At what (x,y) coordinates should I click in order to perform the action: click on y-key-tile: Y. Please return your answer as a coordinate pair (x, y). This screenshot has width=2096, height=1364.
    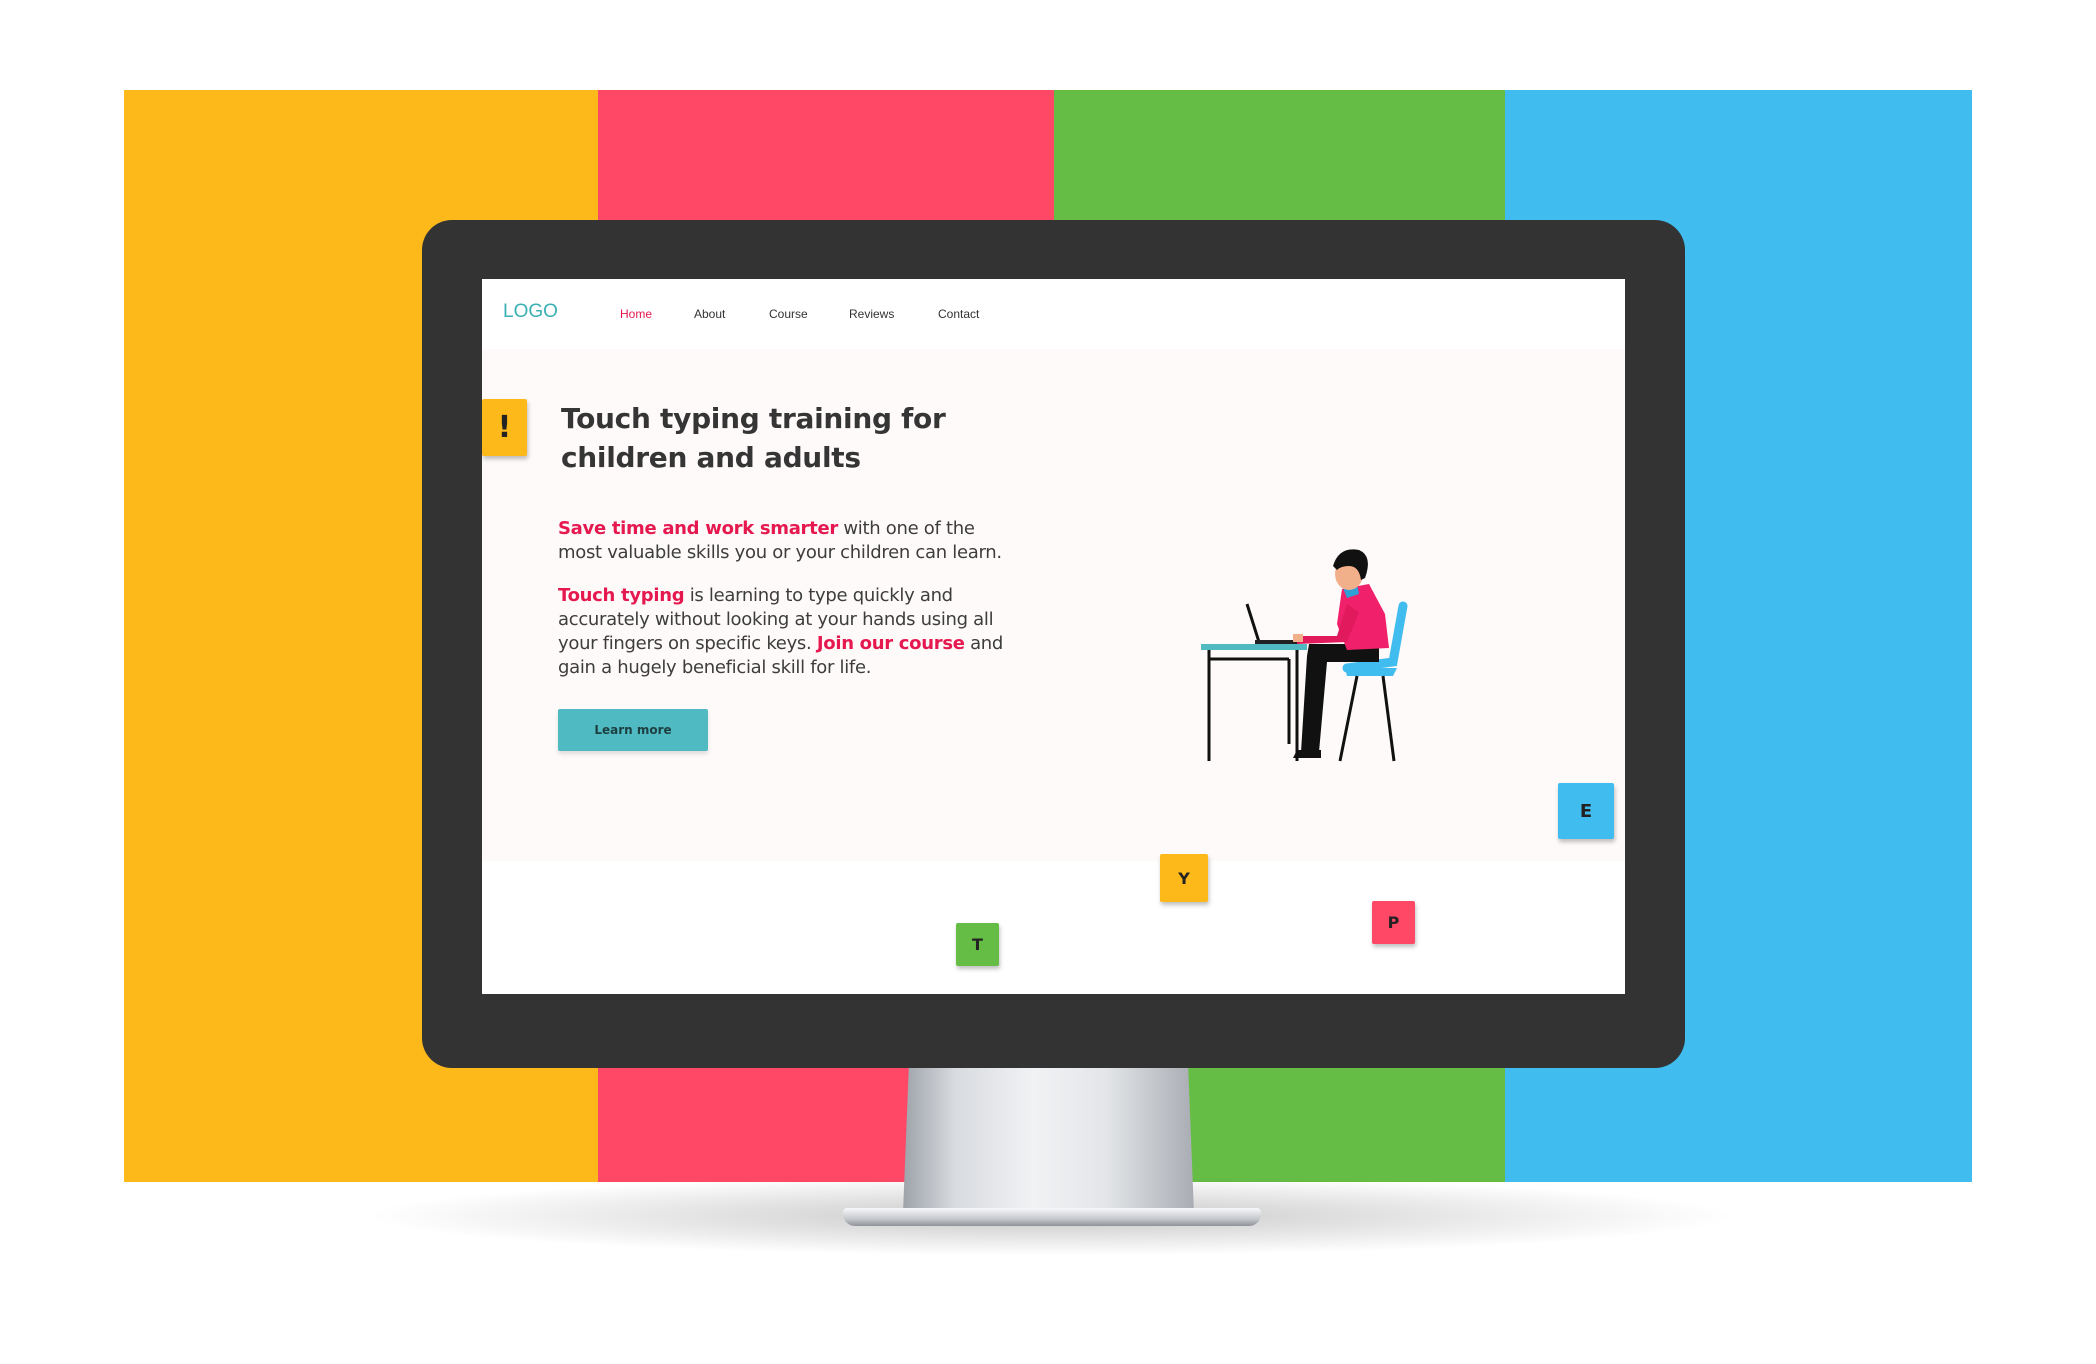
    Looking at the image, I should click on (1184, 878).